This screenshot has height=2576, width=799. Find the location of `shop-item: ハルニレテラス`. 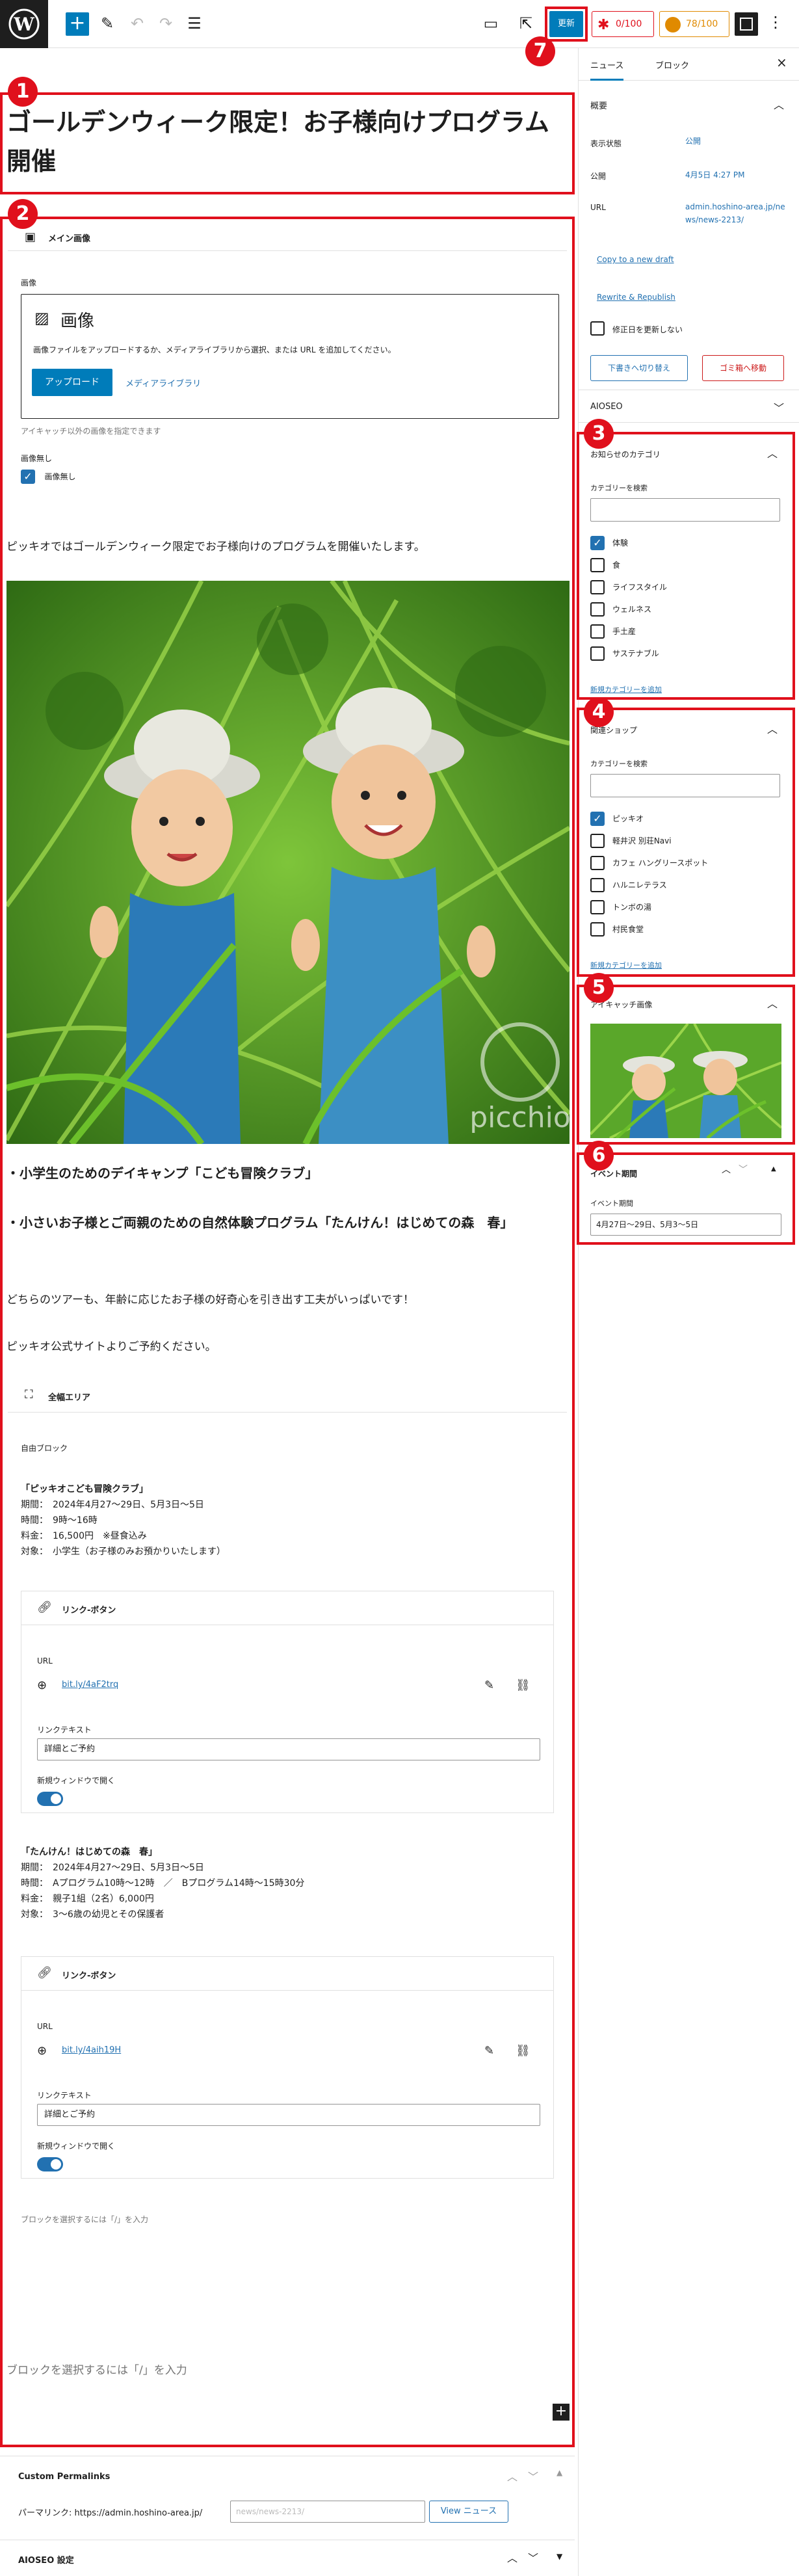

shop-item: ハルニレテラス is located at coordinates (628, 885).